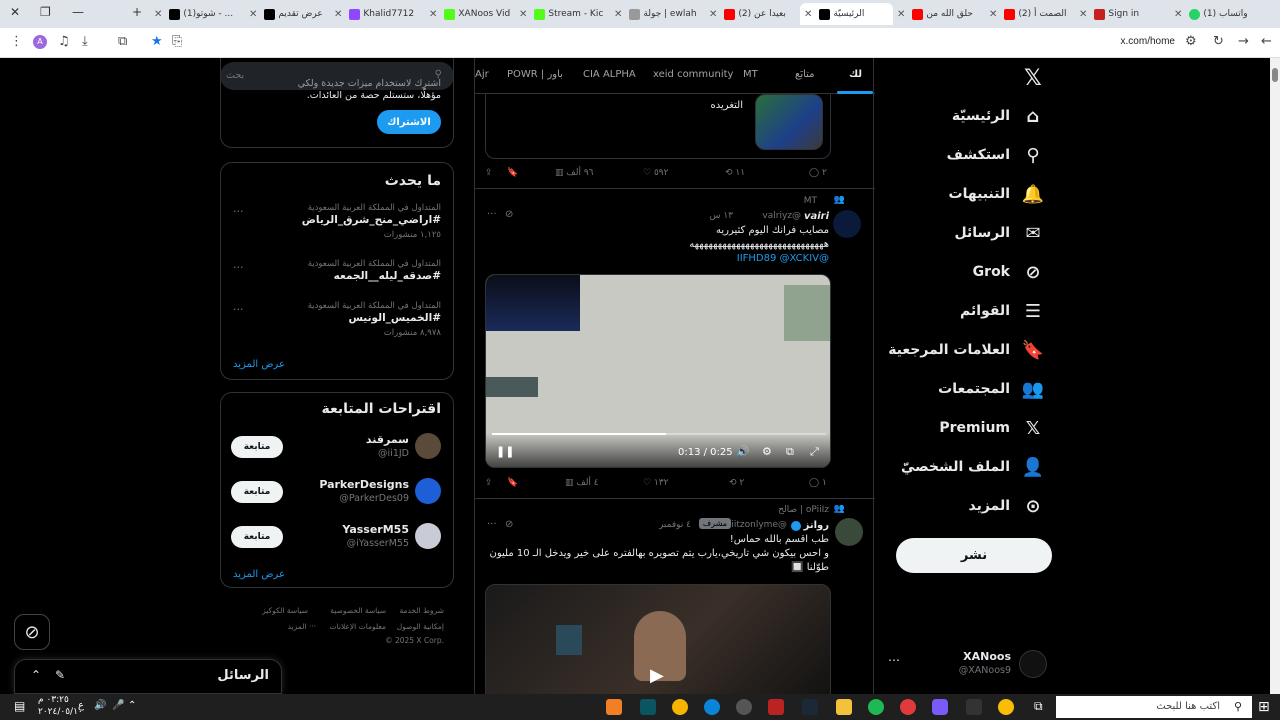 The image size is (1280, 720). I want to click on footer-link: إمكانية الوصول, so click(420, 626).